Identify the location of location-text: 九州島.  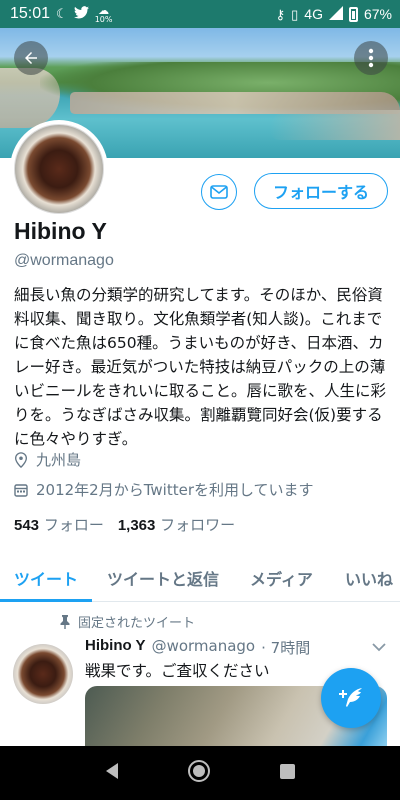
(59, 460).